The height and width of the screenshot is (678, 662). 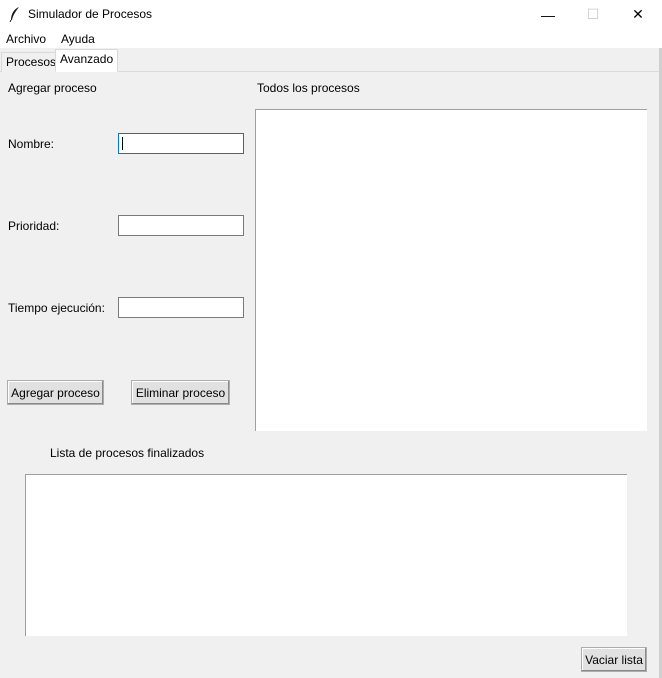 What do you see at coordinates (90, 14) in the screenshot?
I see `window-title: Simulador de Procesos` at bounding box center [90, 14].